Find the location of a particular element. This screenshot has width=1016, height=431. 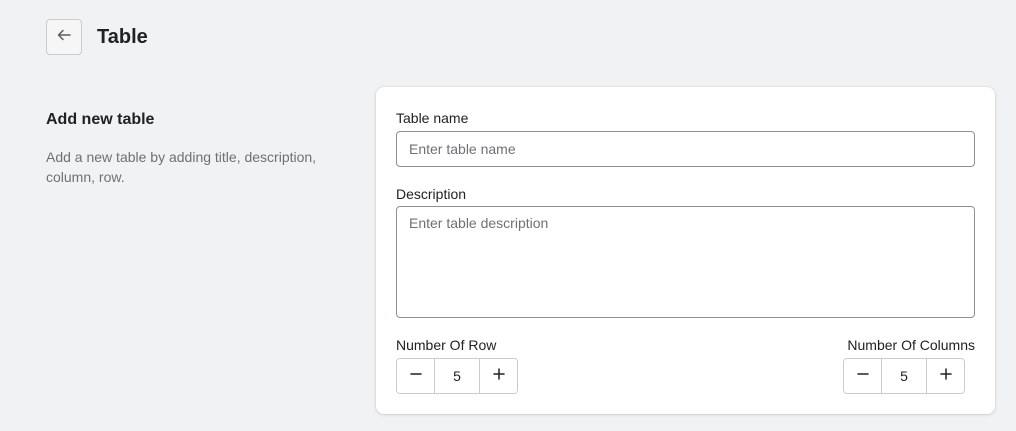

back-button is located at coordinates (64, 37).